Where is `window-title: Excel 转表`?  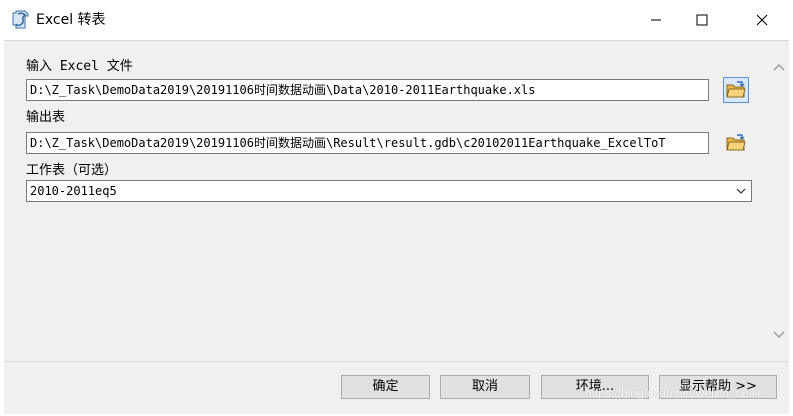 window-title: Excel 转表 is located at coordinates (71, 20).